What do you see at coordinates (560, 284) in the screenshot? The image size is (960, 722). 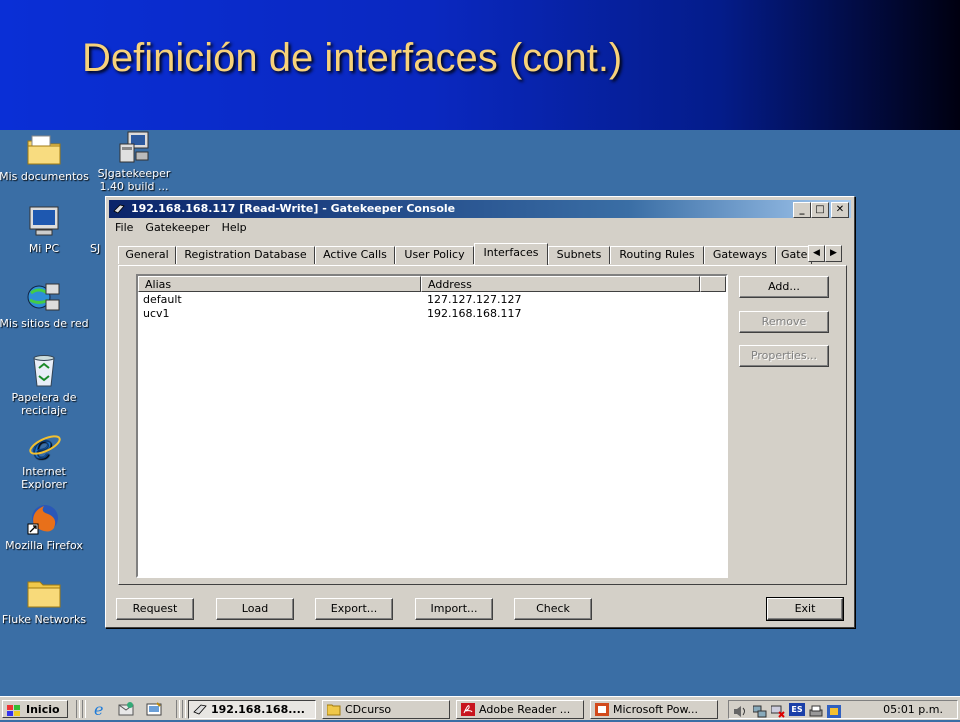 I see `column-header-address: Address` at bounding box center [560, 284].